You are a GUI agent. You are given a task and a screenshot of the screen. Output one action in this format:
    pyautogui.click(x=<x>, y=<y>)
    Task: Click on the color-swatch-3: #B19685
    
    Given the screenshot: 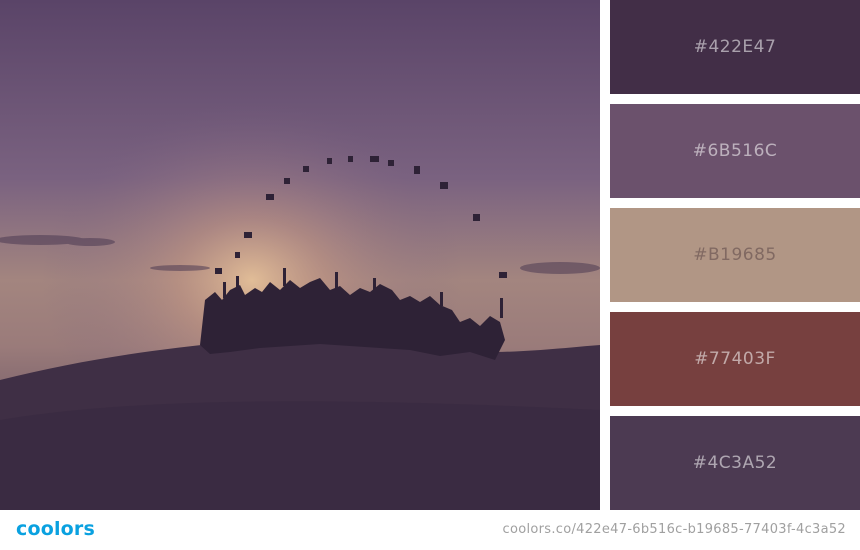 What is the action you would take?
    pyautogui.click(x=735, y=255)
    